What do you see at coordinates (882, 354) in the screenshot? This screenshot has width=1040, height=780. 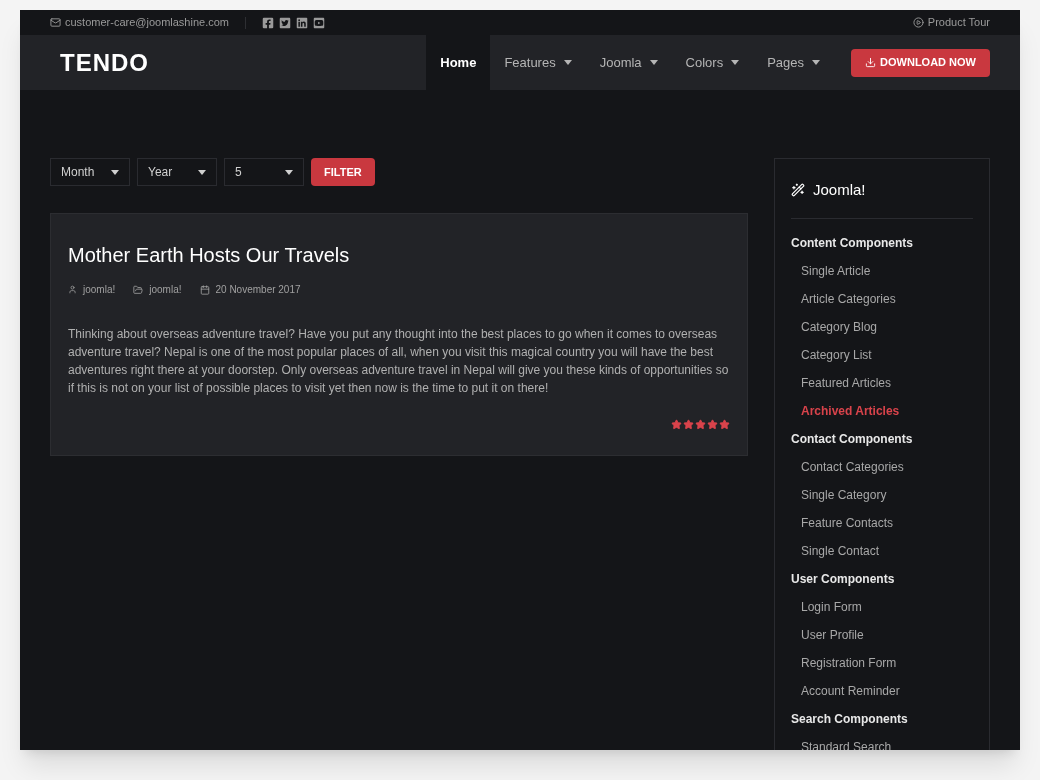 I see `menu-item: Category List` at bounding box center [882, 354].